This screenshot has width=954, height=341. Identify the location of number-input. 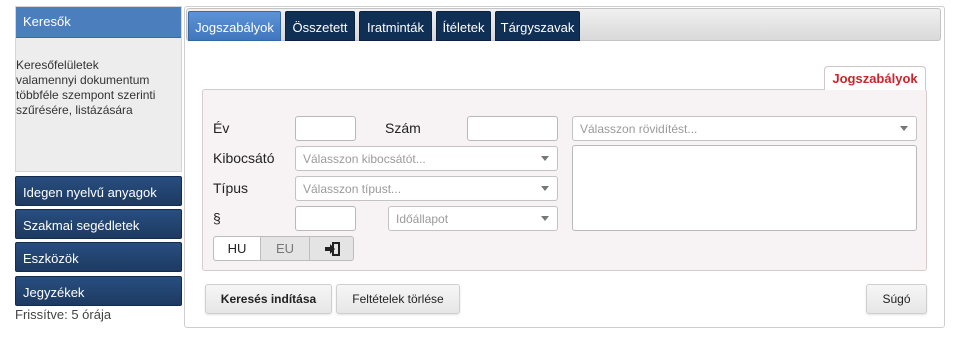
(512, 128).